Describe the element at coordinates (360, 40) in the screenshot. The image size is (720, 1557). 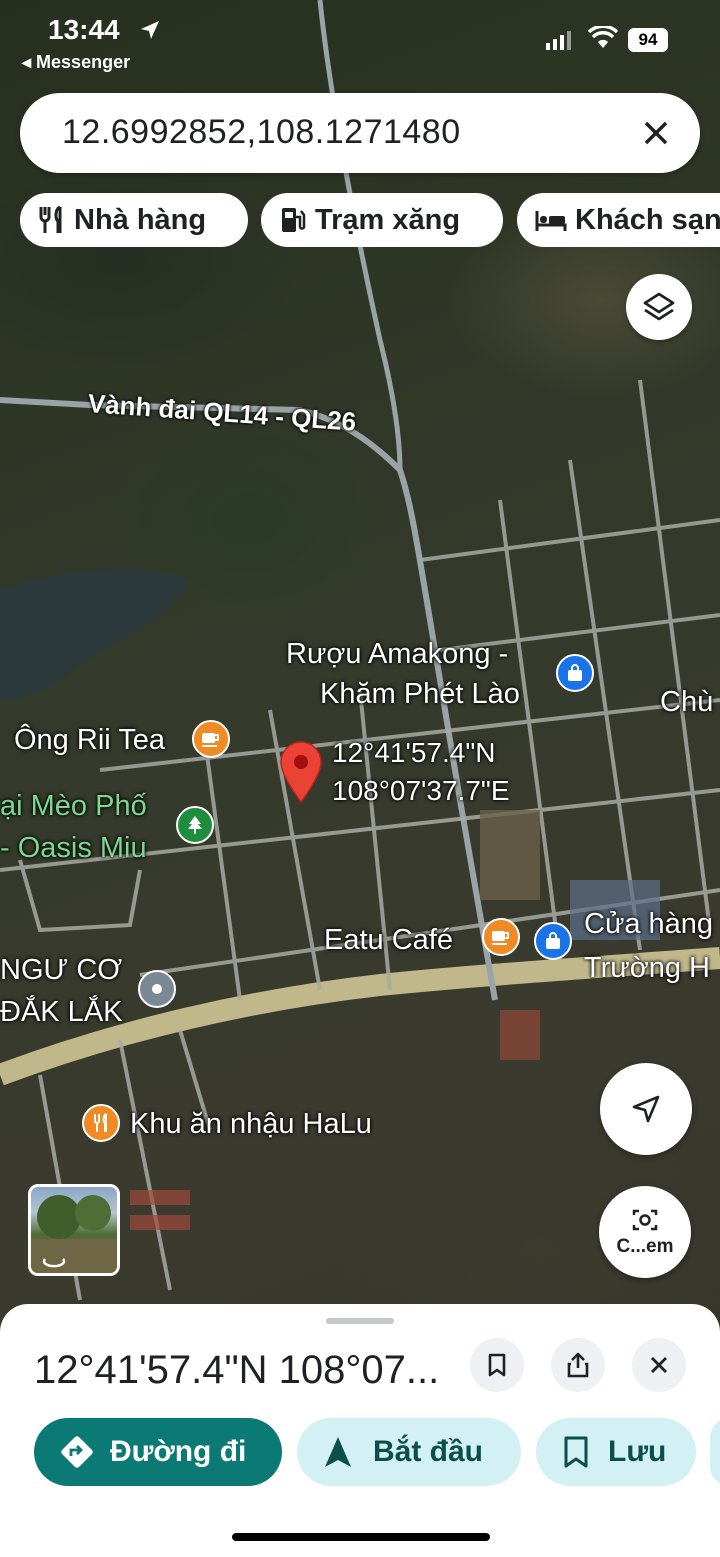
I see `status-bar: 13:44 ◂ Messenger 94` at that location.